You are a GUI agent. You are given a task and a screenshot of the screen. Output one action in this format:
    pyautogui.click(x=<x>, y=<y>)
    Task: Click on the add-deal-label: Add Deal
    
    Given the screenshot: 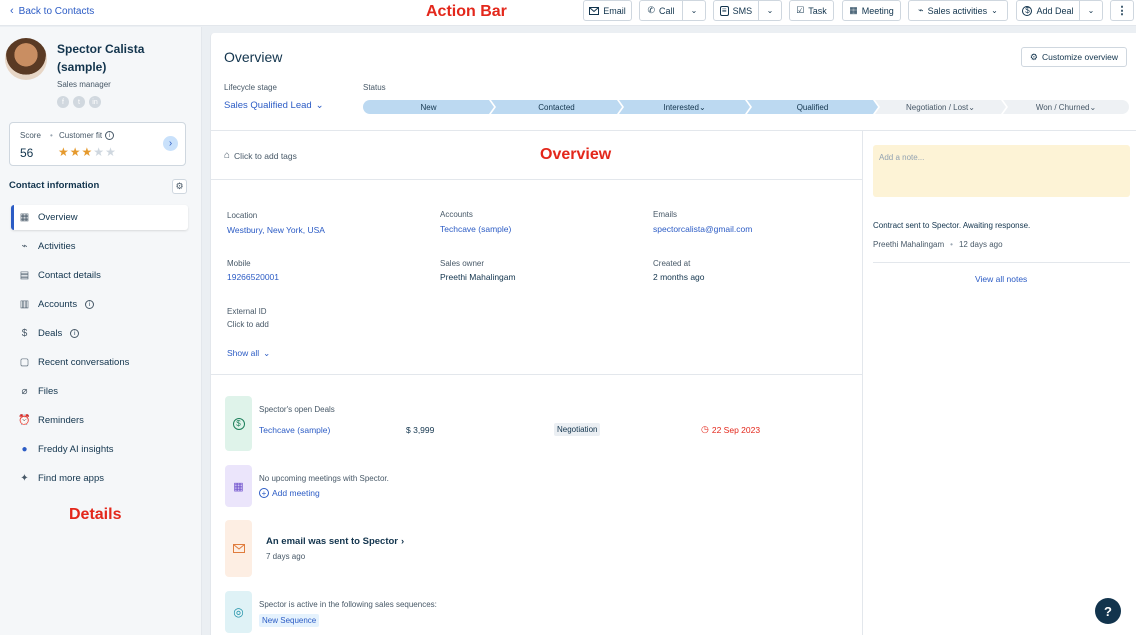 What is the action you would take?
    pyautogui.click(x=1055, y=10)
    